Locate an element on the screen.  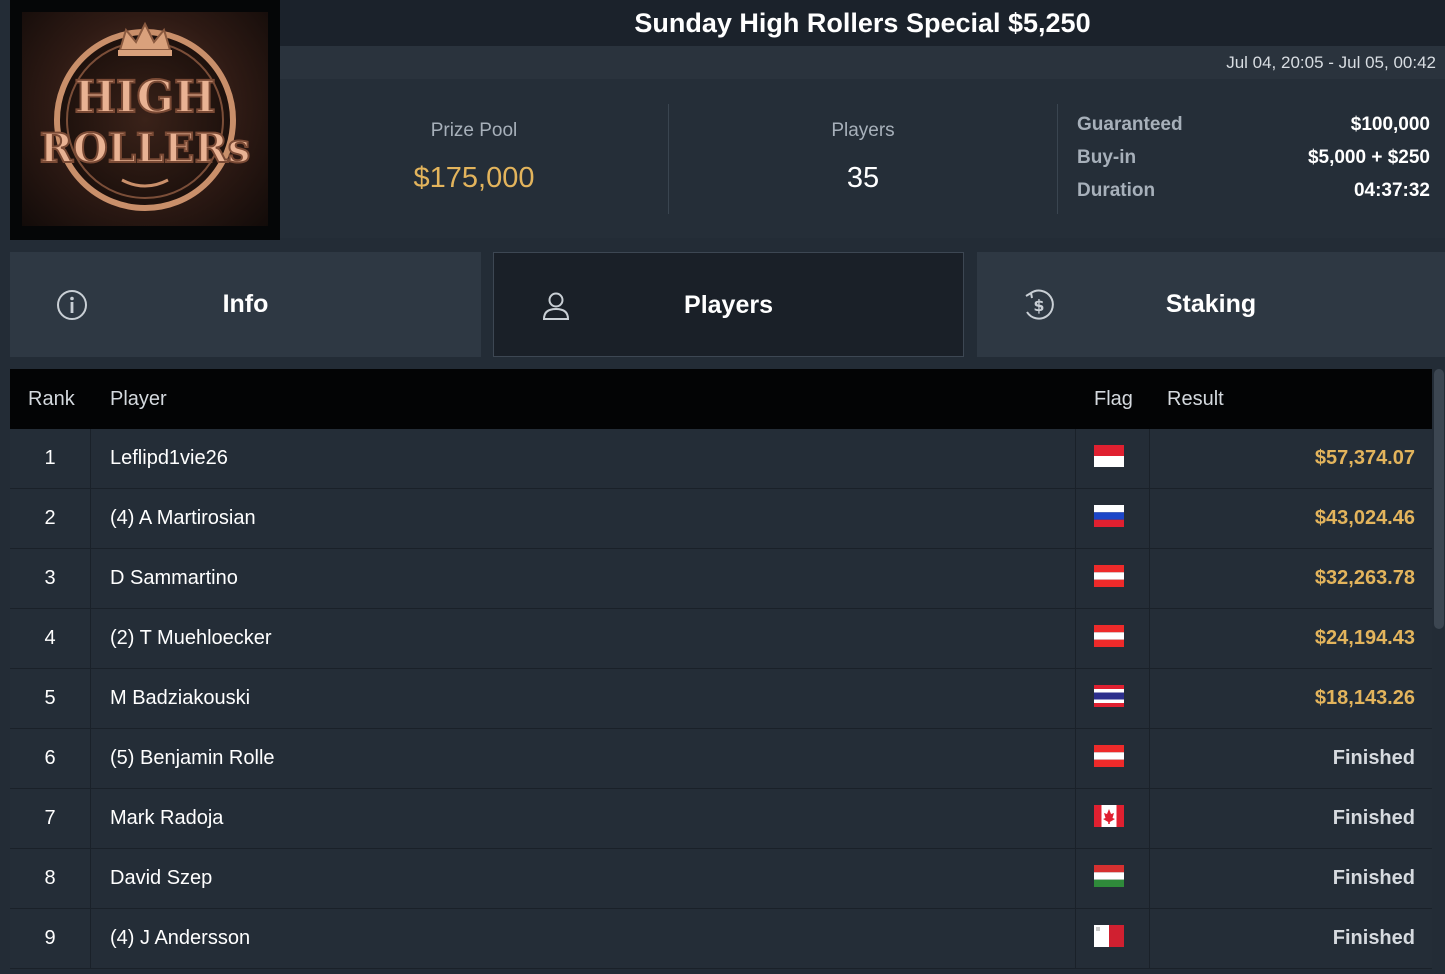
table-row: 2 (4) A Martirosian $43,024.46 is located at coordinates (721, 519).